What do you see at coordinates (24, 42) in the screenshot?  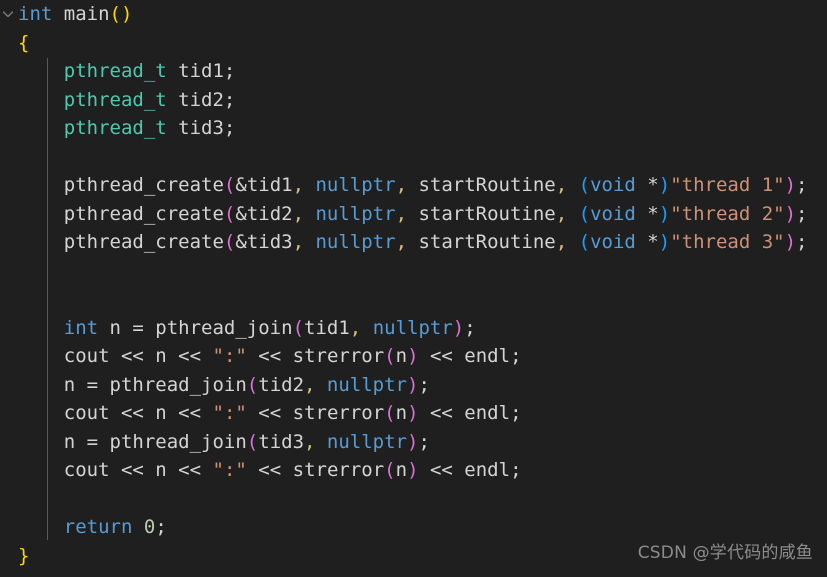 I see `code-token: {` at bounding box center [24, 42].